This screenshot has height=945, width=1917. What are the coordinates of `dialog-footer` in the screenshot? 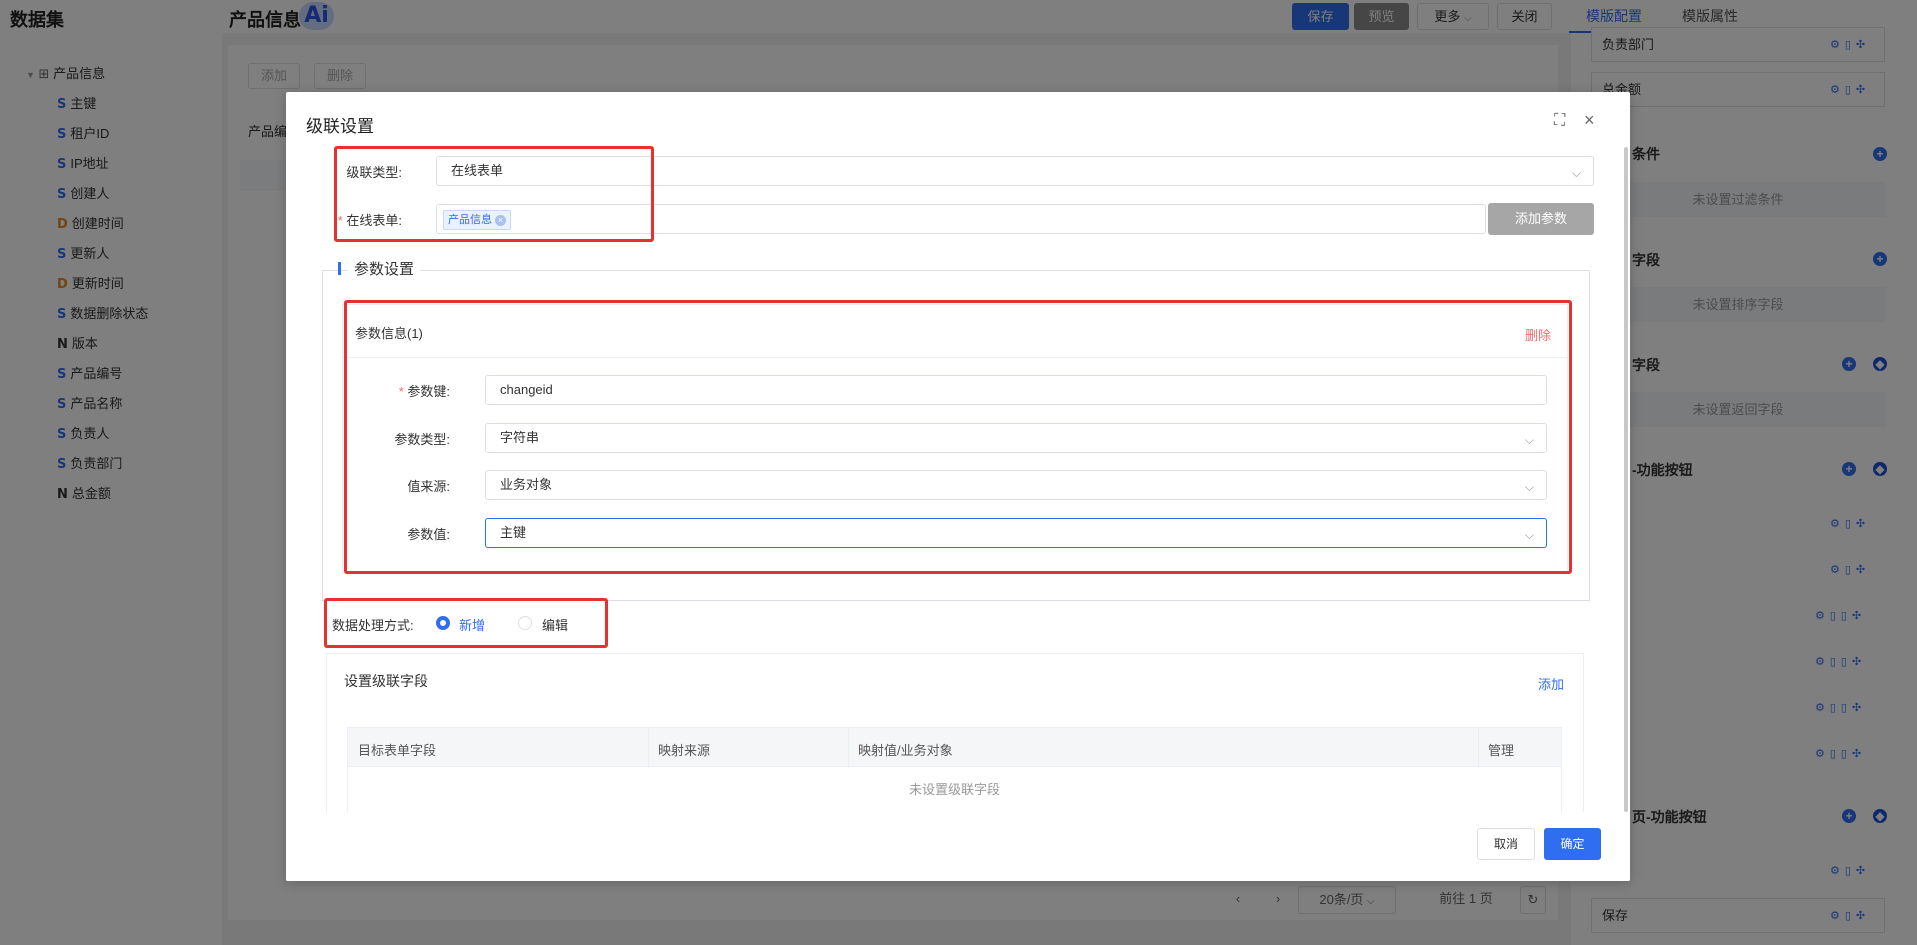 It's located at (958, 846).